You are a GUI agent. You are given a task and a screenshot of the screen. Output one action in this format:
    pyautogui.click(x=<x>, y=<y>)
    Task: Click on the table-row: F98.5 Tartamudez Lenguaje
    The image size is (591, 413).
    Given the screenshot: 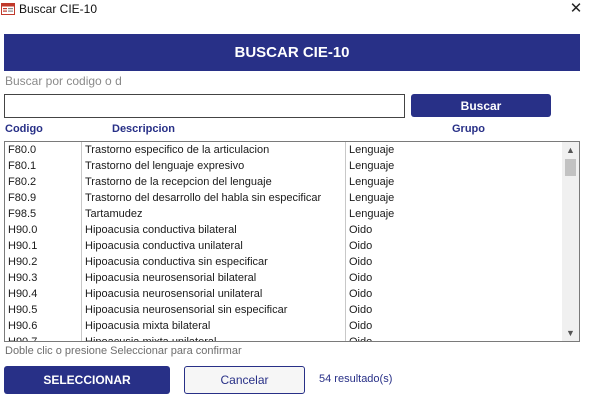 What is the action you would take?
    pyautogui.click(x=283, y=214)
    